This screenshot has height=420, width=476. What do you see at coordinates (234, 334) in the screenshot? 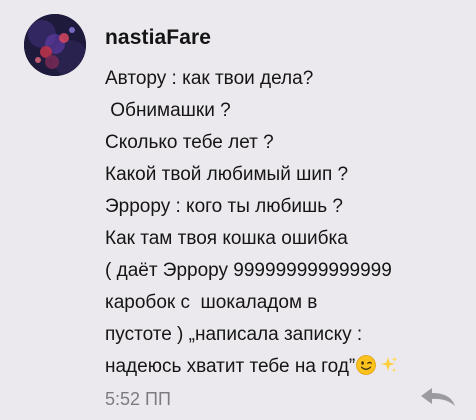
I see `message-line: пустоте ) „написала записку :` at bounding box center [234, 334].